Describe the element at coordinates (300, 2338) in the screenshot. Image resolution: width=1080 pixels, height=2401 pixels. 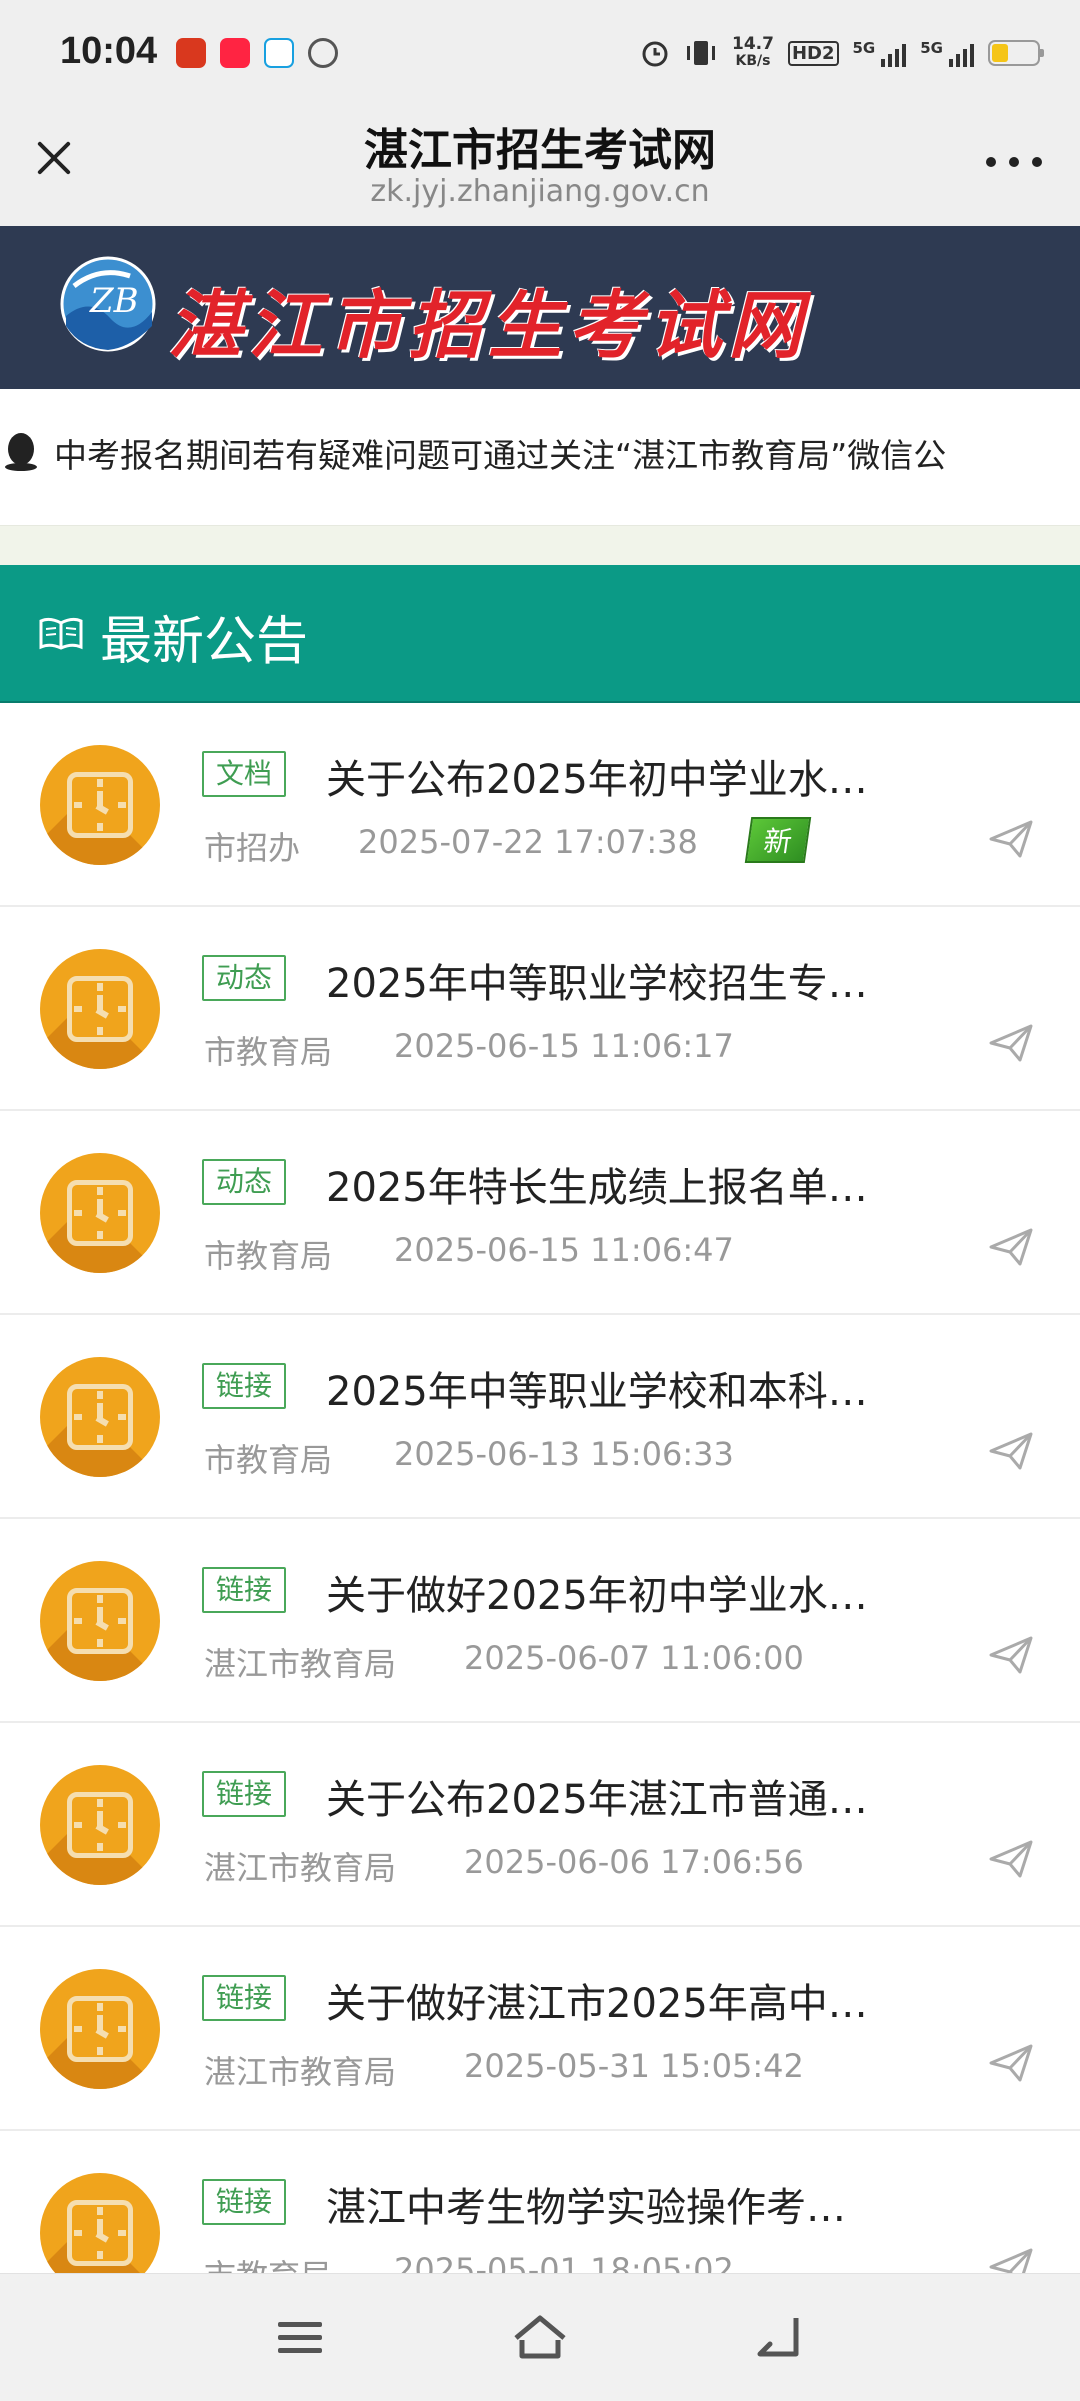
I see `menu-icon` at that location.